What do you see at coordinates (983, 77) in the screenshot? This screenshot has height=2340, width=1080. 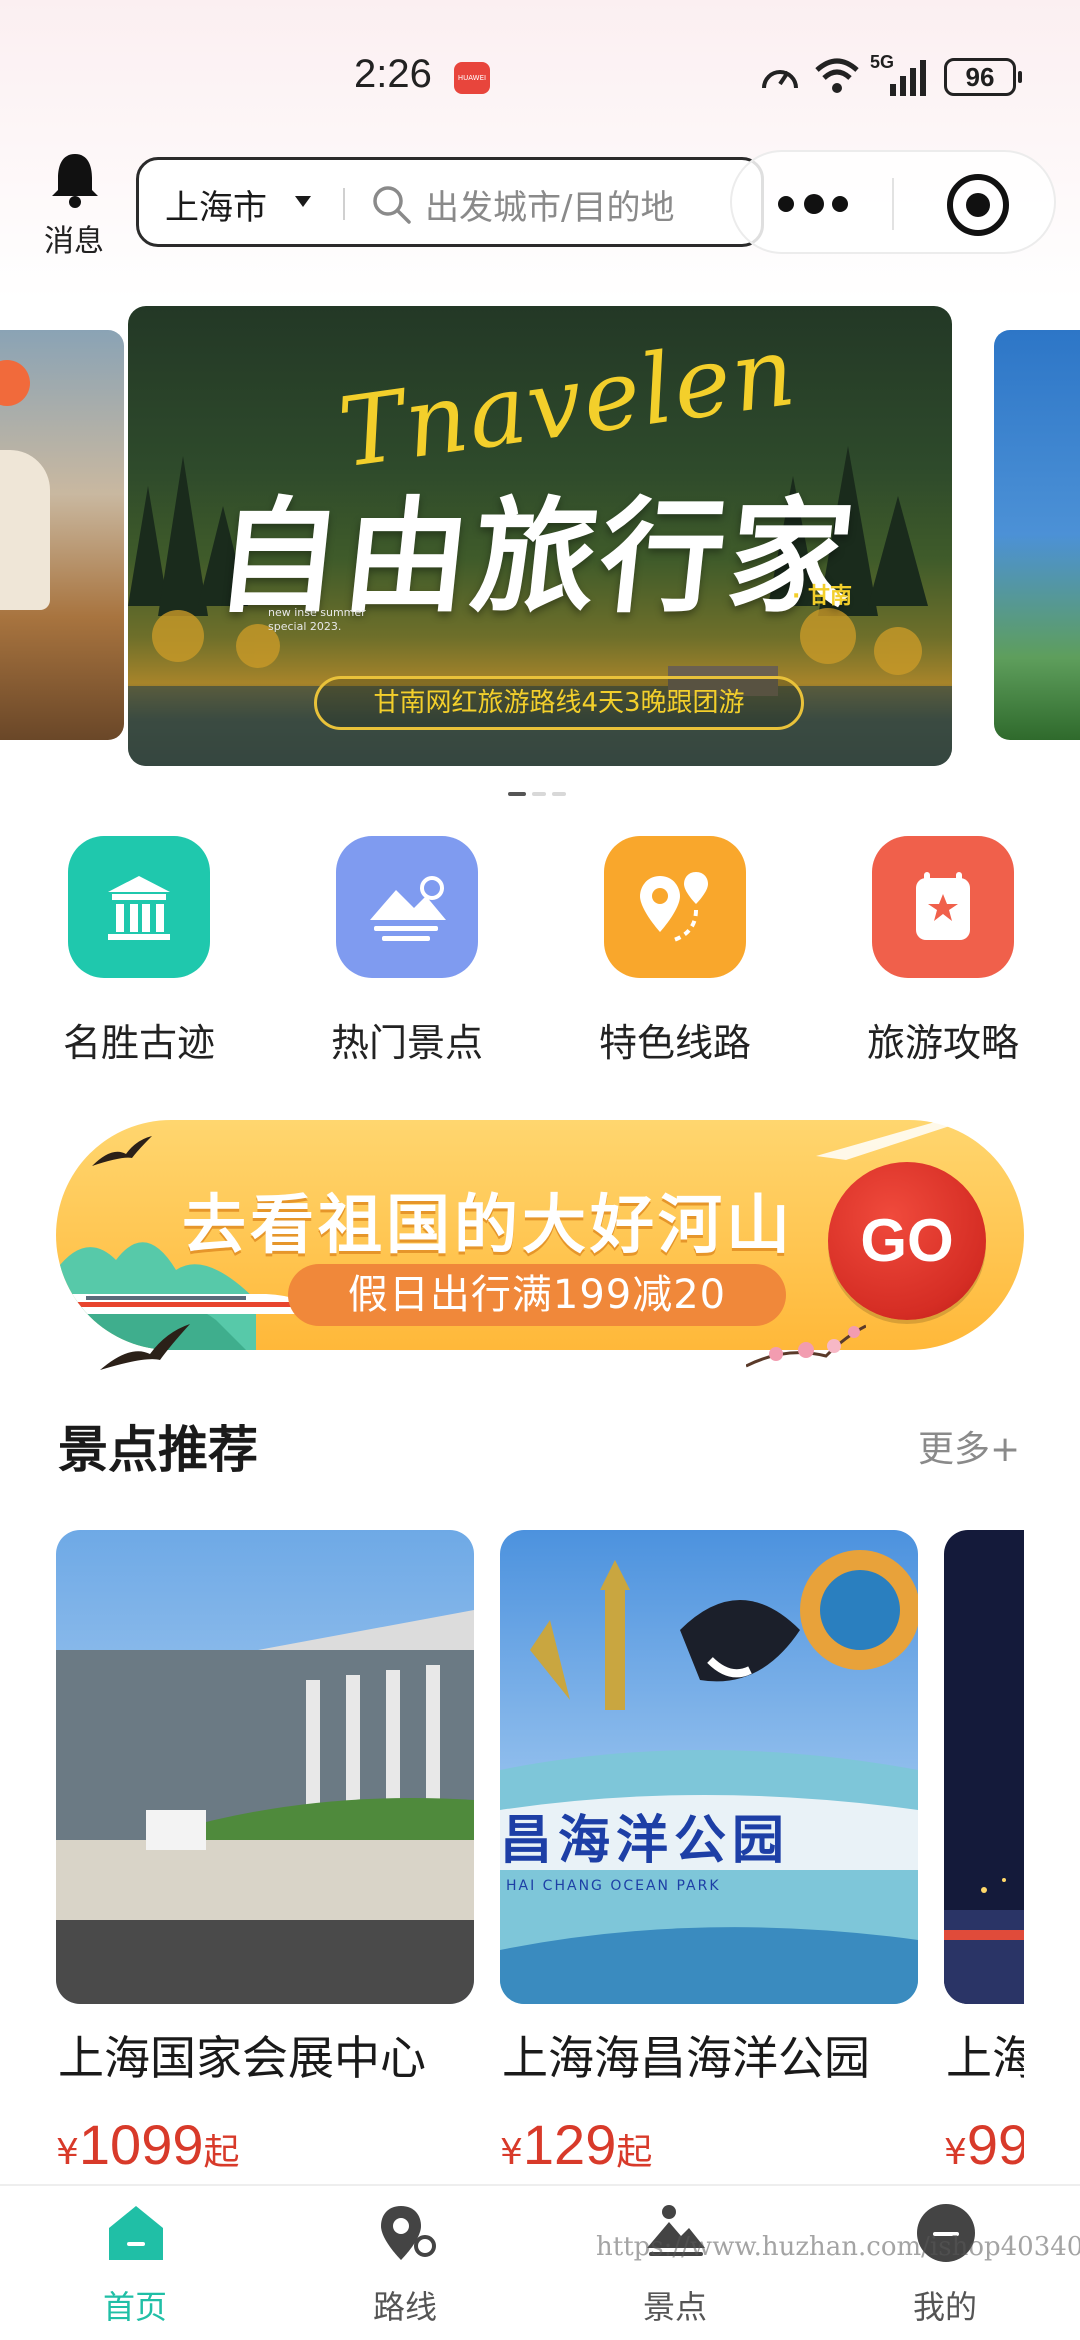 I see `battery-icon: 96` at bounding box center [983, 77].